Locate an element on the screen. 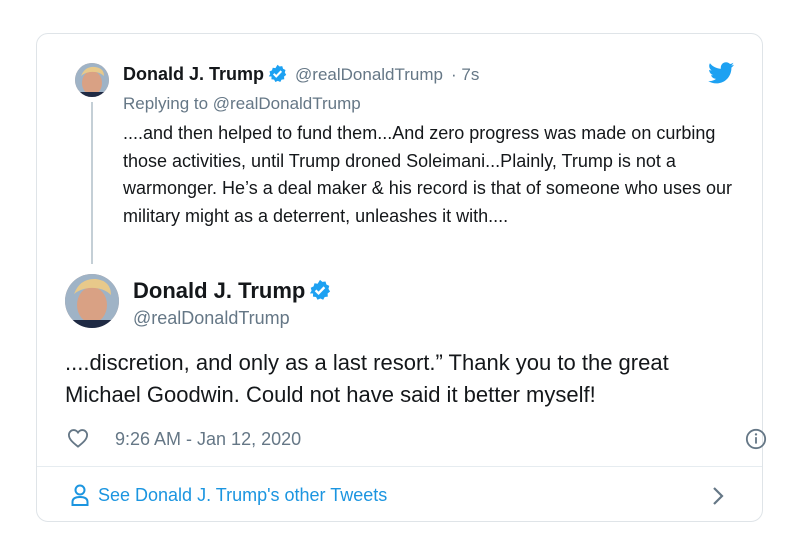 This screenshot has height=560, width=799. replying-to-label: Replying to @realDonaldTrump is located at coordinates (242, 104).